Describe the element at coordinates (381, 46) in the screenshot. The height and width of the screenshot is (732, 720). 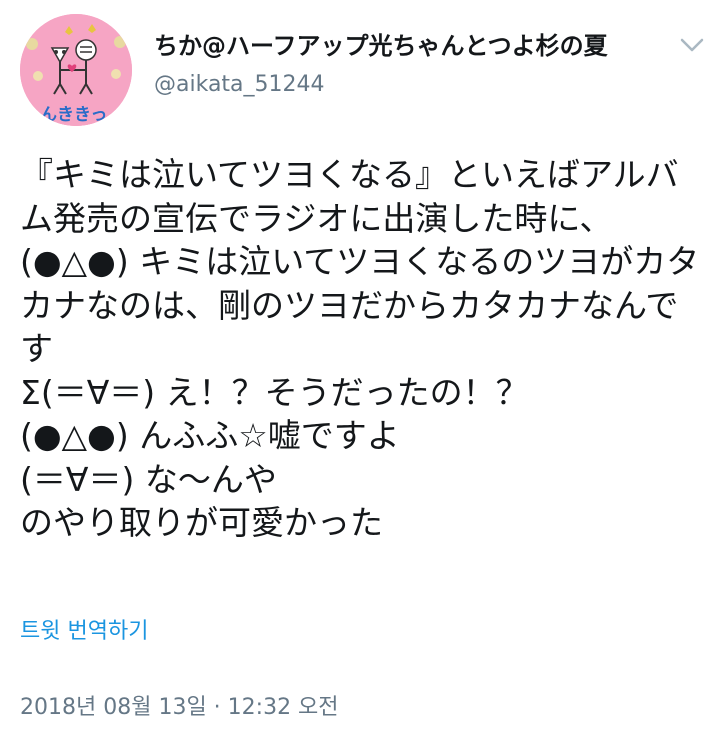
I see `display-name: ちか@ハーフアップ光ちゃんとつよ杉の夏` at that location.